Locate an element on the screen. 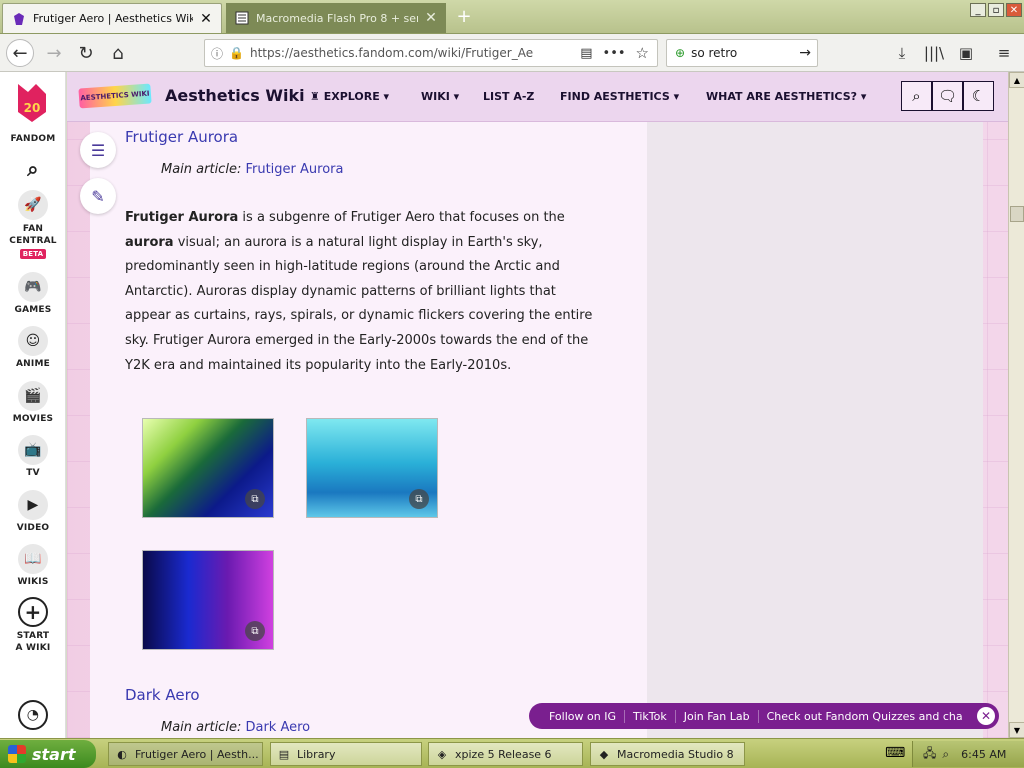  search-tray-icon: ⌕ is located at coordinates (945, 754).